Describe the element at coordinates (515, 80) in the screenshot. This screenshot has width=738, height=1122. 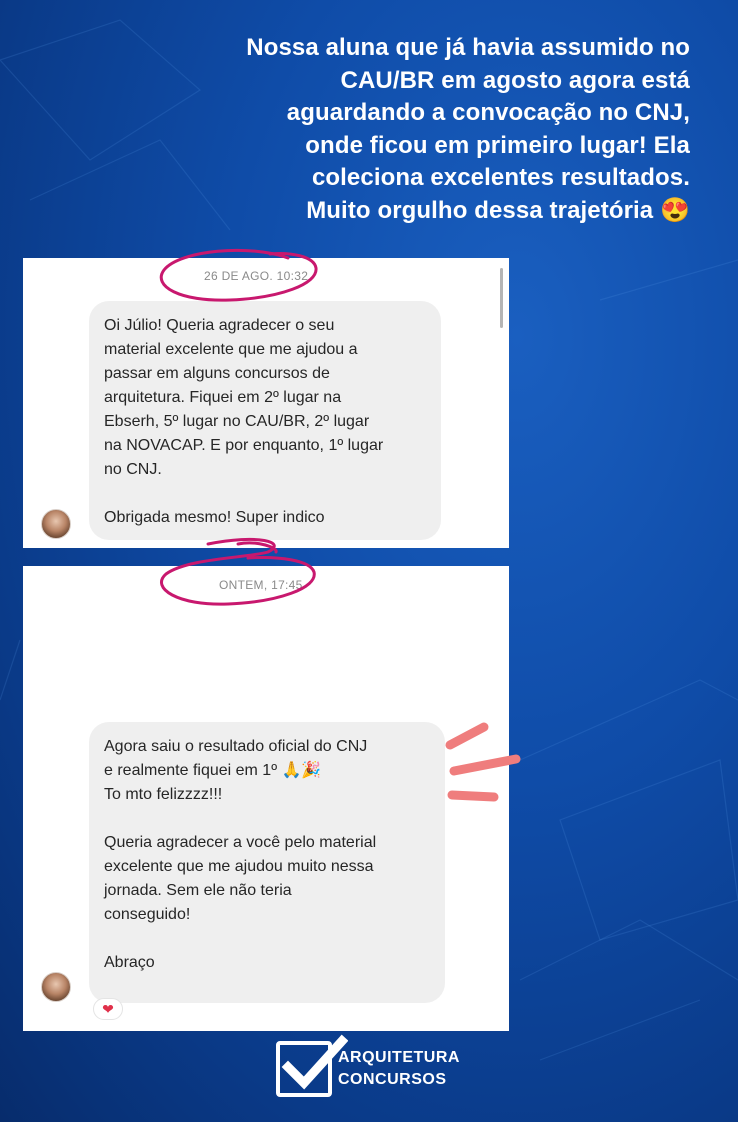
I see `headline-line: CAU/BR em agosto agora está` at that location.